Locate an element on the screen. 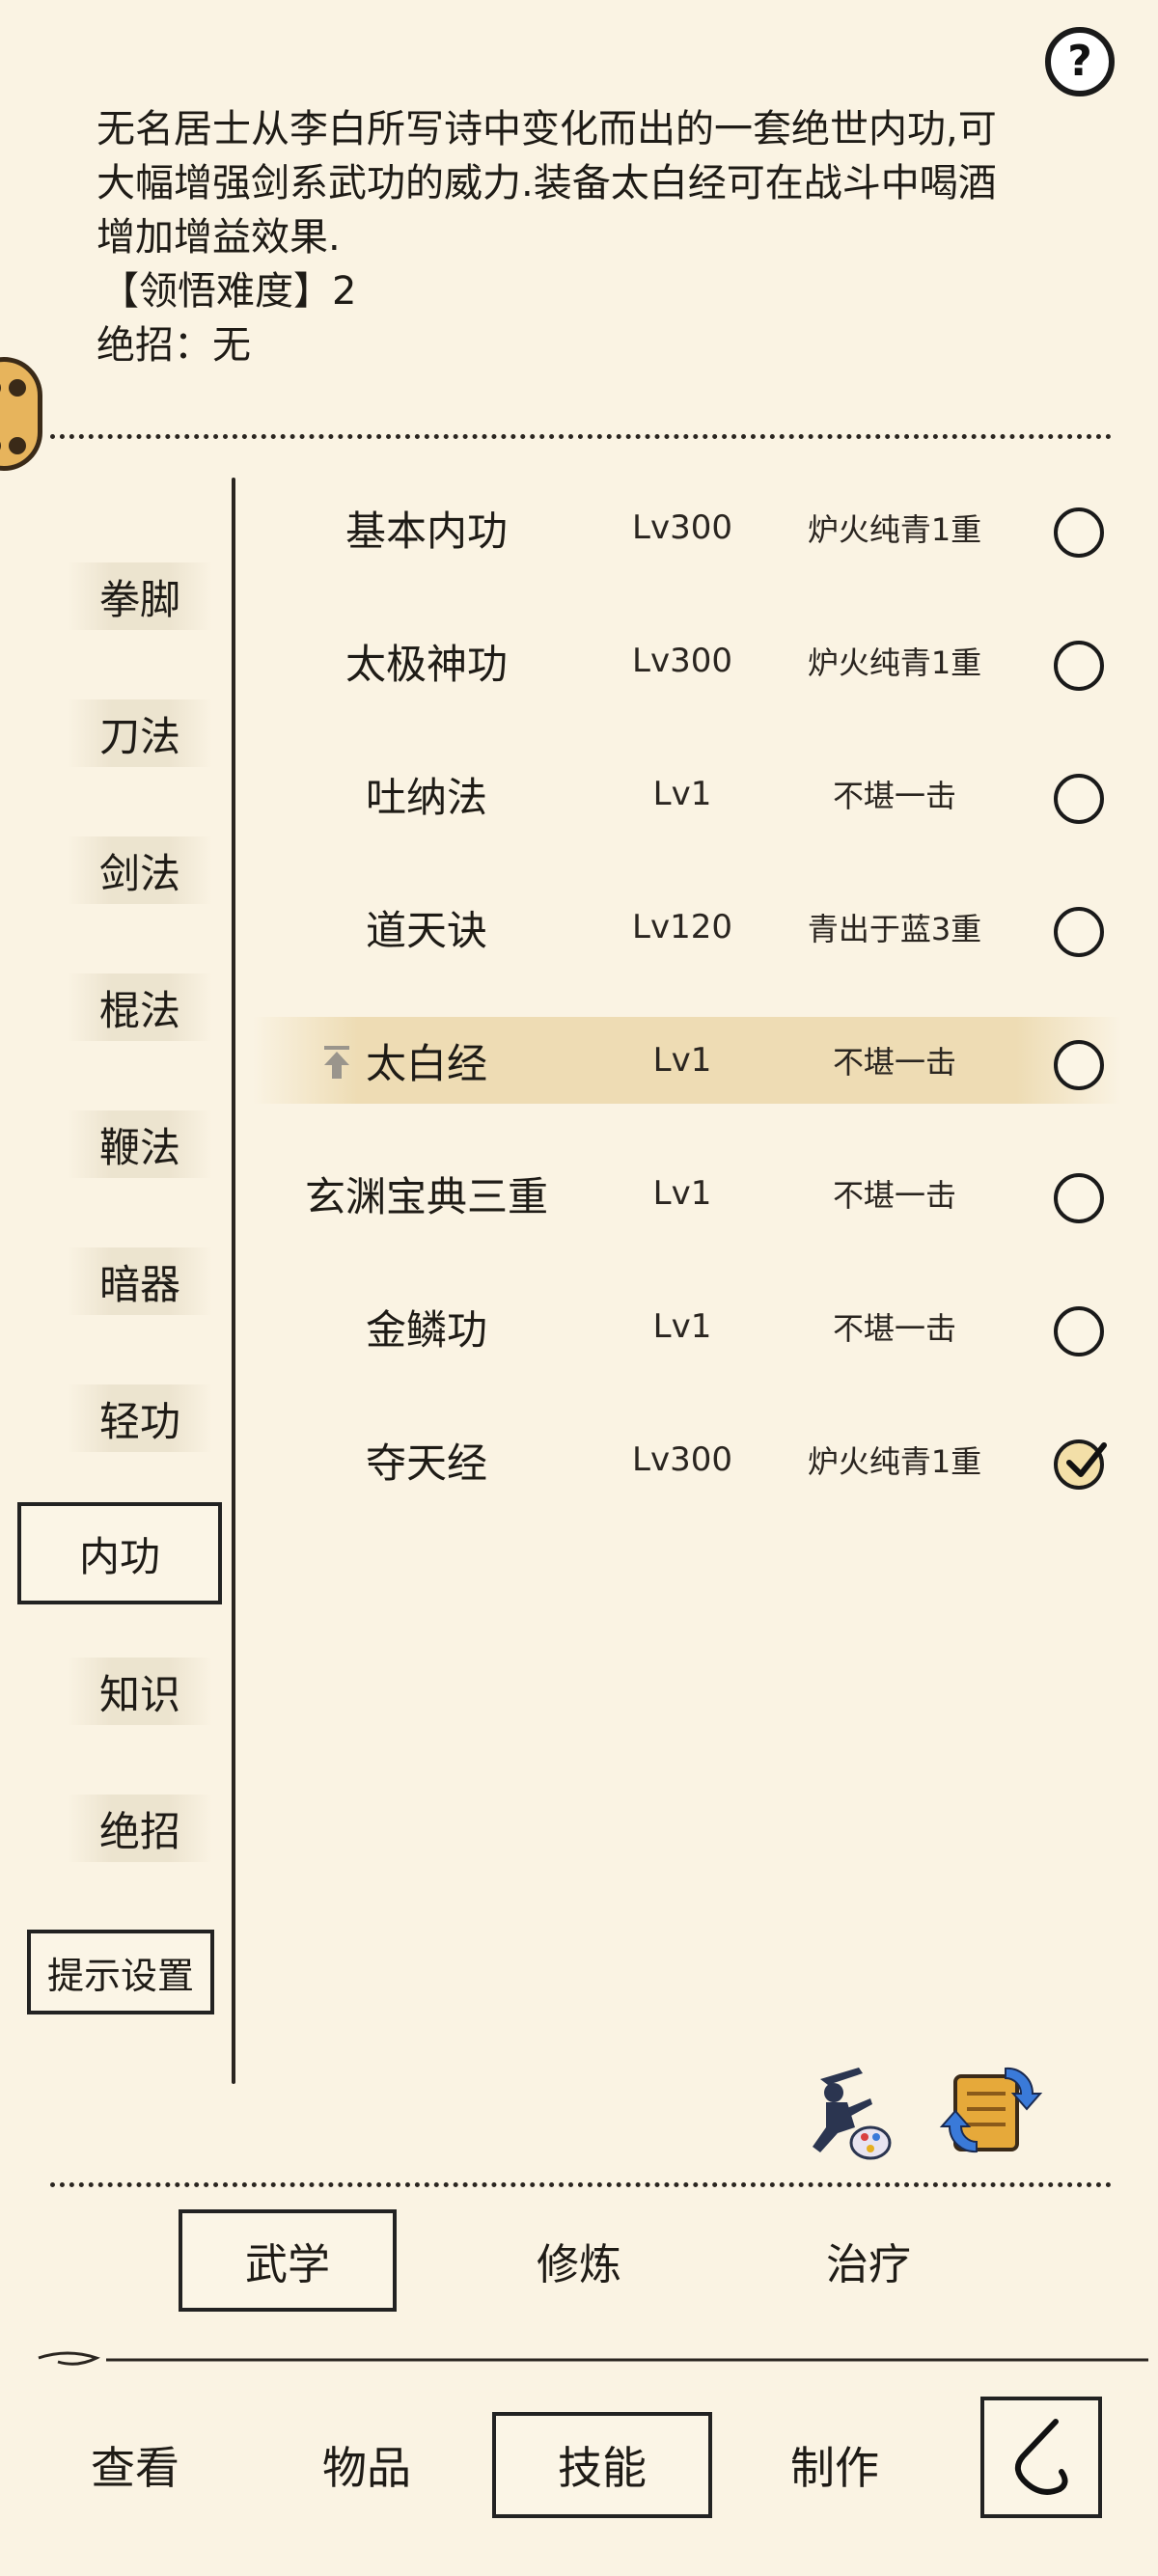 This screenshot has width=1158, height=2576. question-icon: ? is located at coordinates (1079, 61).